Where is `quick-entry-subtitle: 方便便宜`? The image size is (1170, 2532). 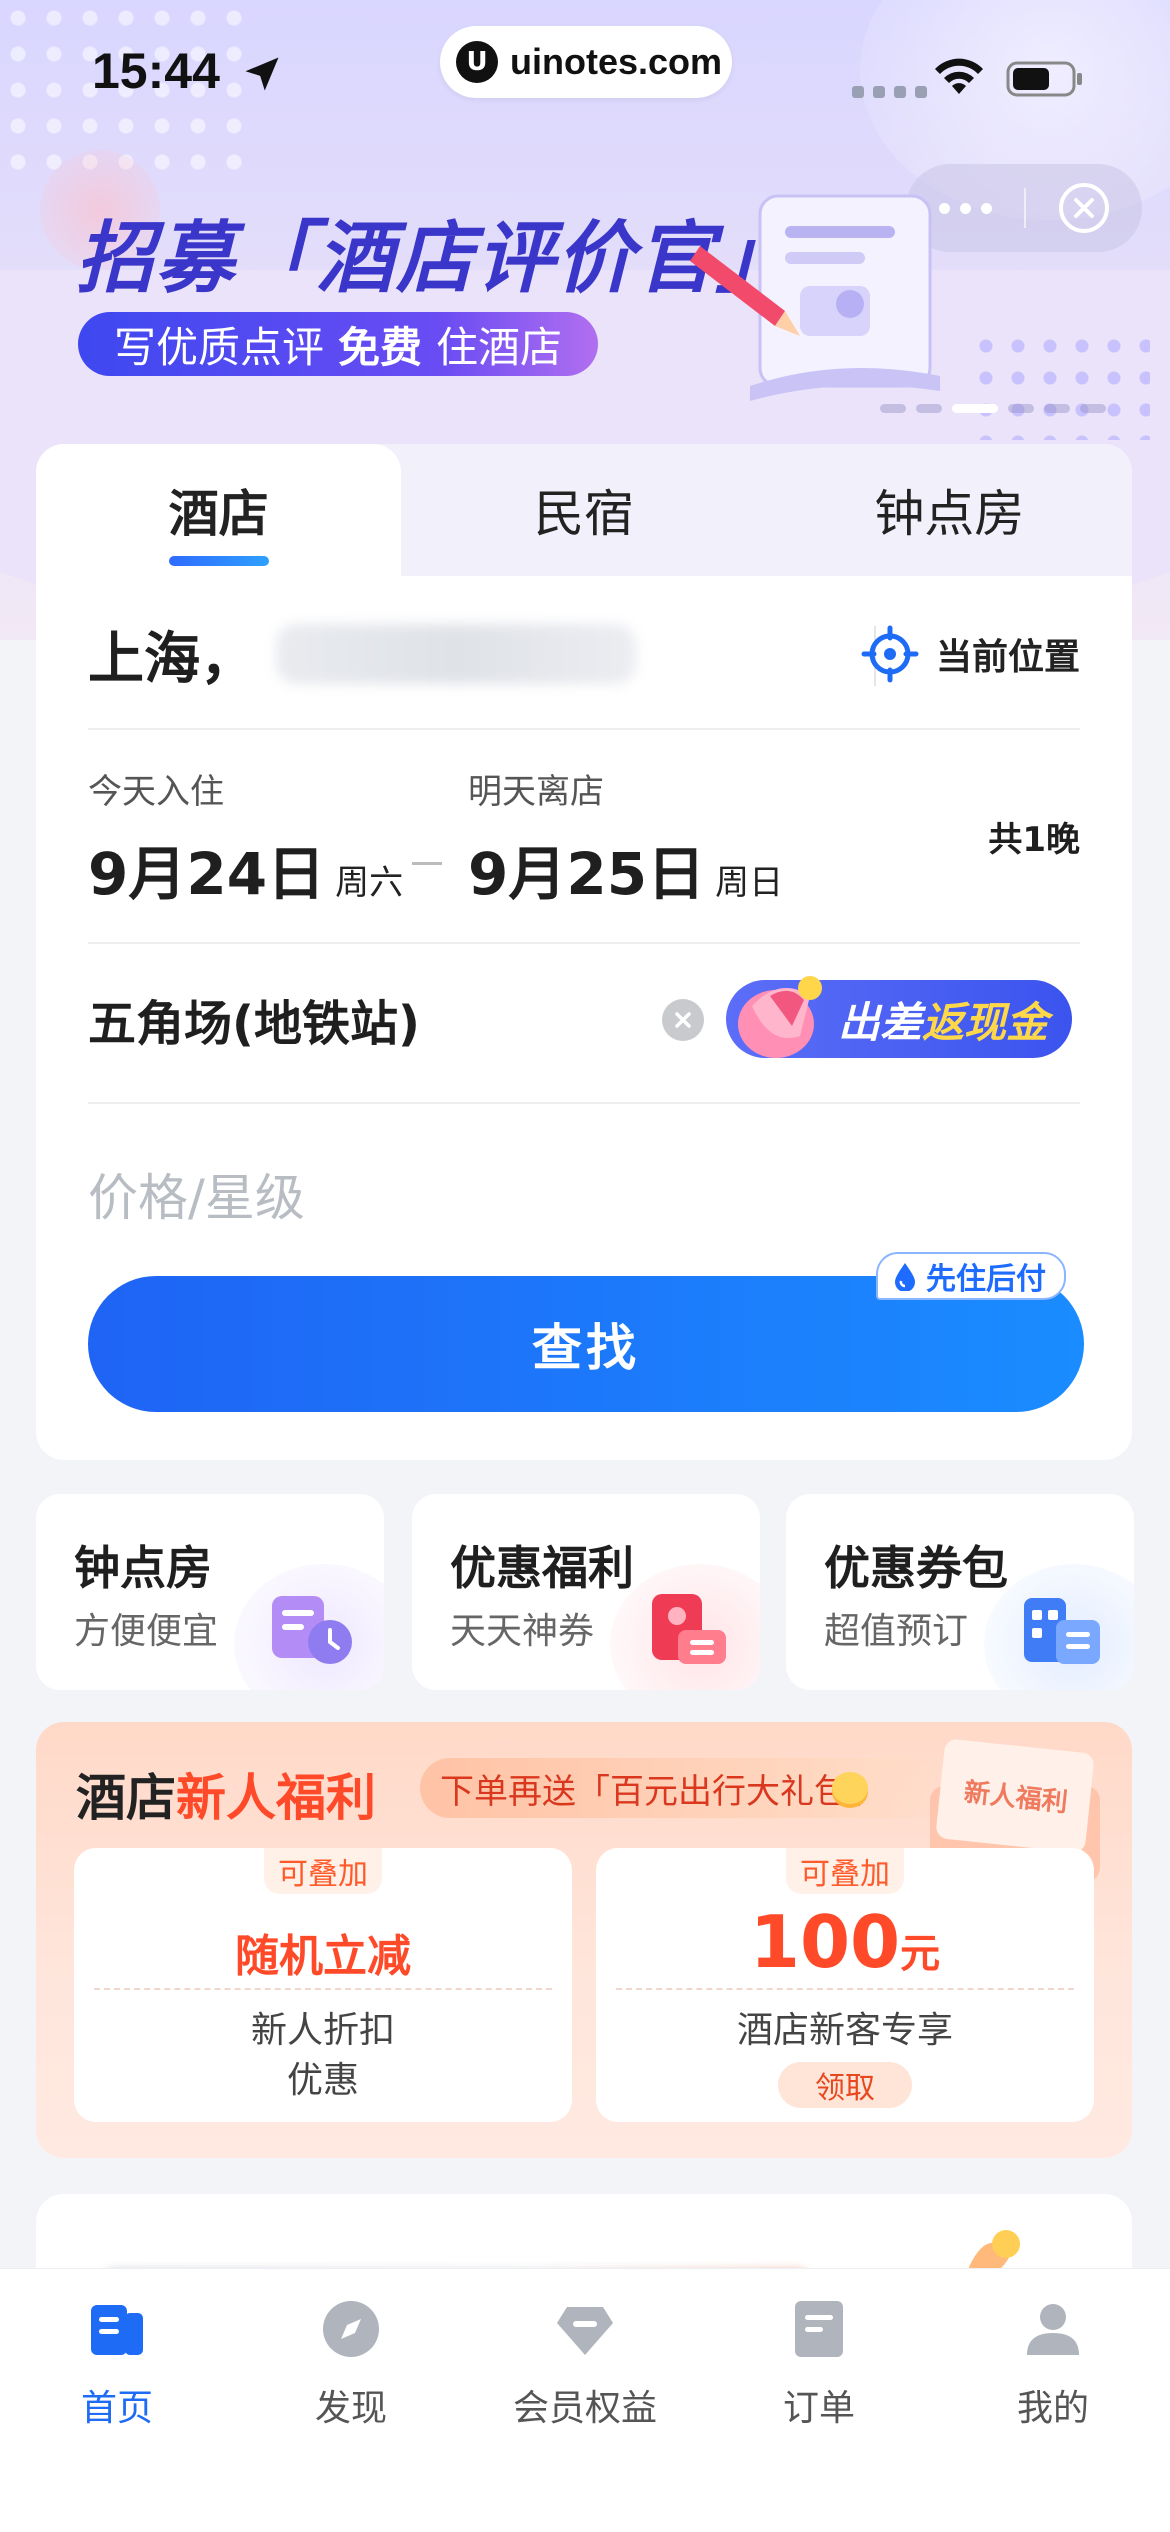 quick-entry-subtitle: 方便便宜 is located at coordinates (146, 1631).